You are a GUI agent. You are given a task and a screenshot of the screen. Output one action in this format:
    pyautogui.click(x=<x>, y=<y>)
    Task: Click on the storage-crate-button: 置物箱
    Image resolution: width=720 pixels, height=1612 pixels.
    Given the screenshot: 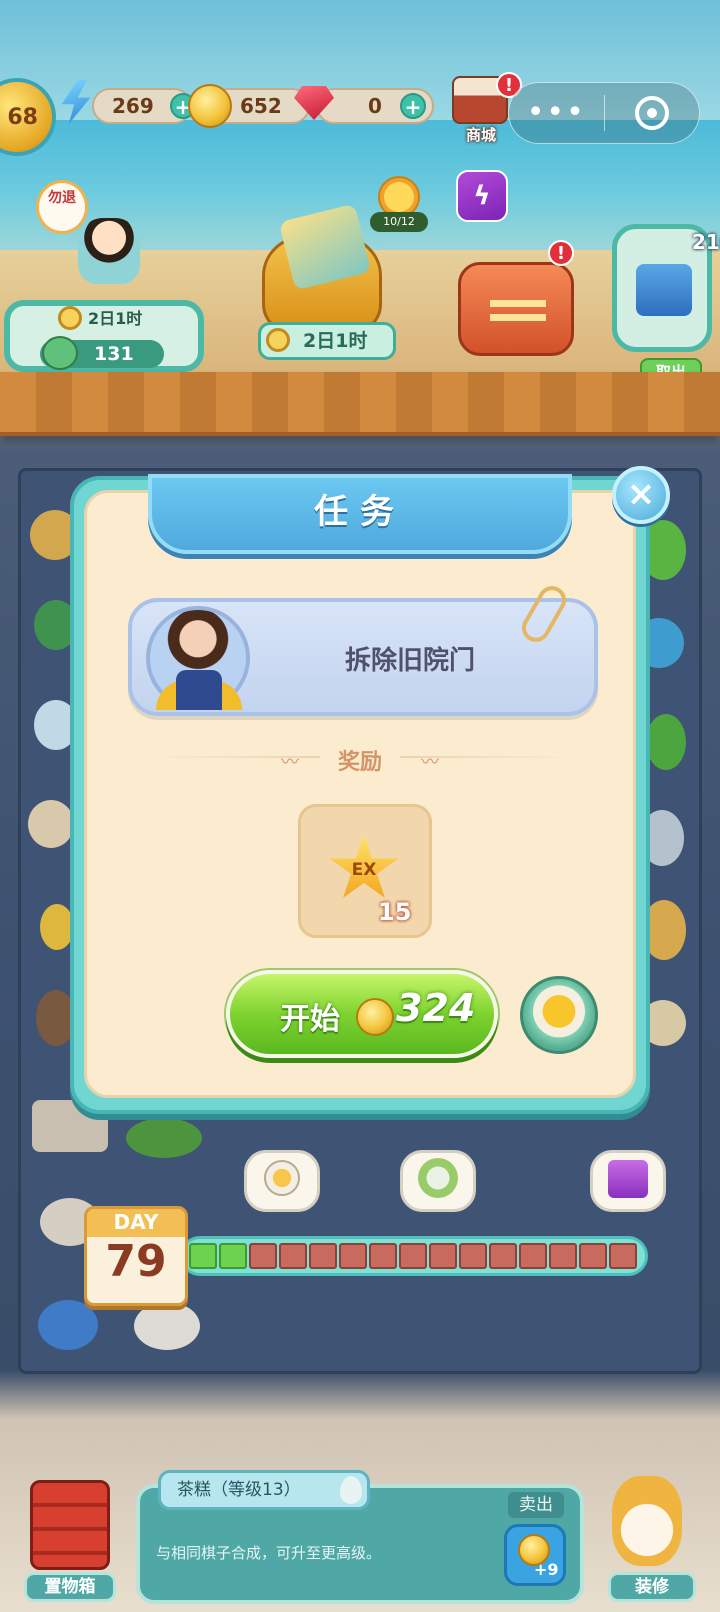 What is the action you would take?
    pyautogui.click(x=70, y=1587)
    